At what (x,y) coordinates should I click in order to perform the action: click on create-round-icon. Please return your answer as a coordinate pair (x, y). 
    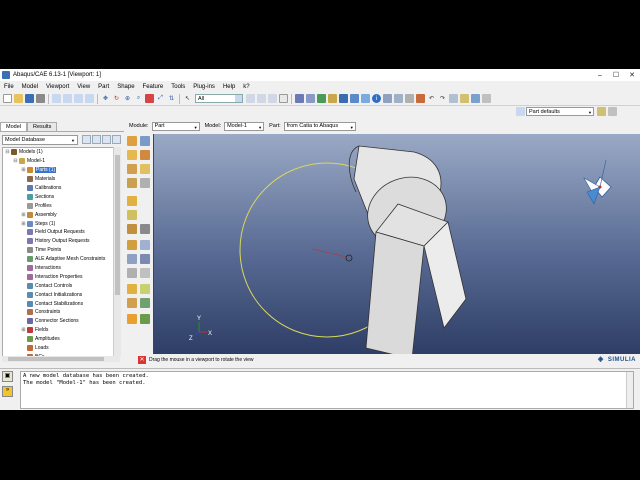
    Looking at the image, I should click on (132, 183).